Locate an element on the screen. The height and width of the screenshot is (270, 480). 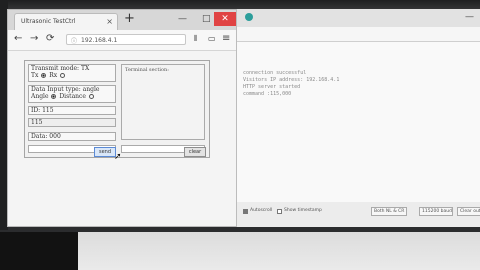
terminal-section: Terminal section: is located at coordinates (163, 102).